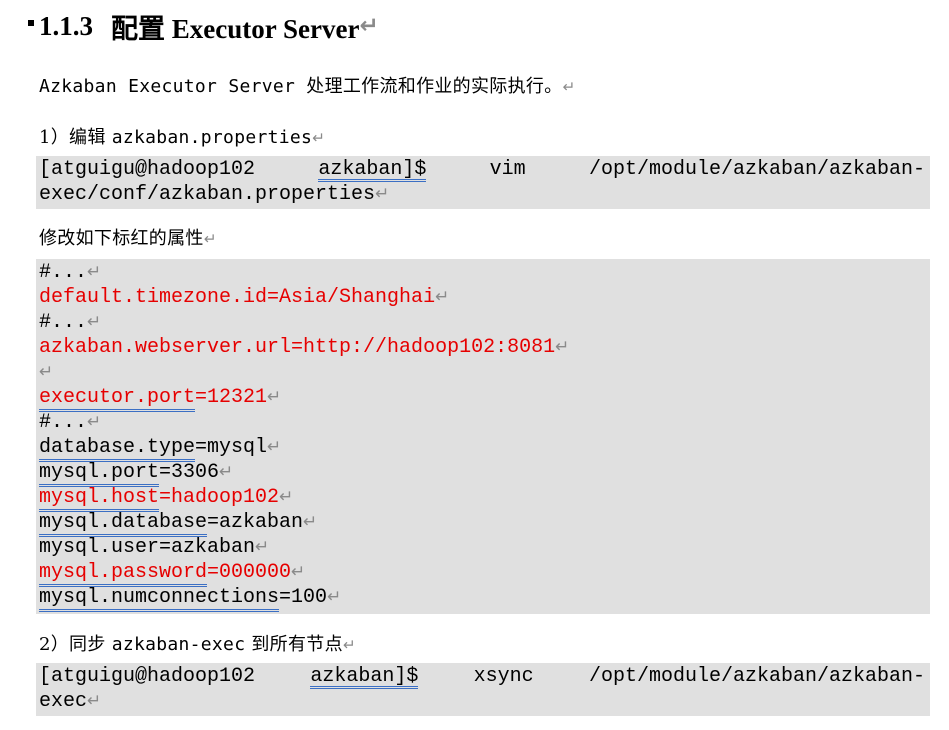 Image resolution: width=949 pixels, height=730 pixels. I want to click on config-value: =hadoop102, so click(219, 497).